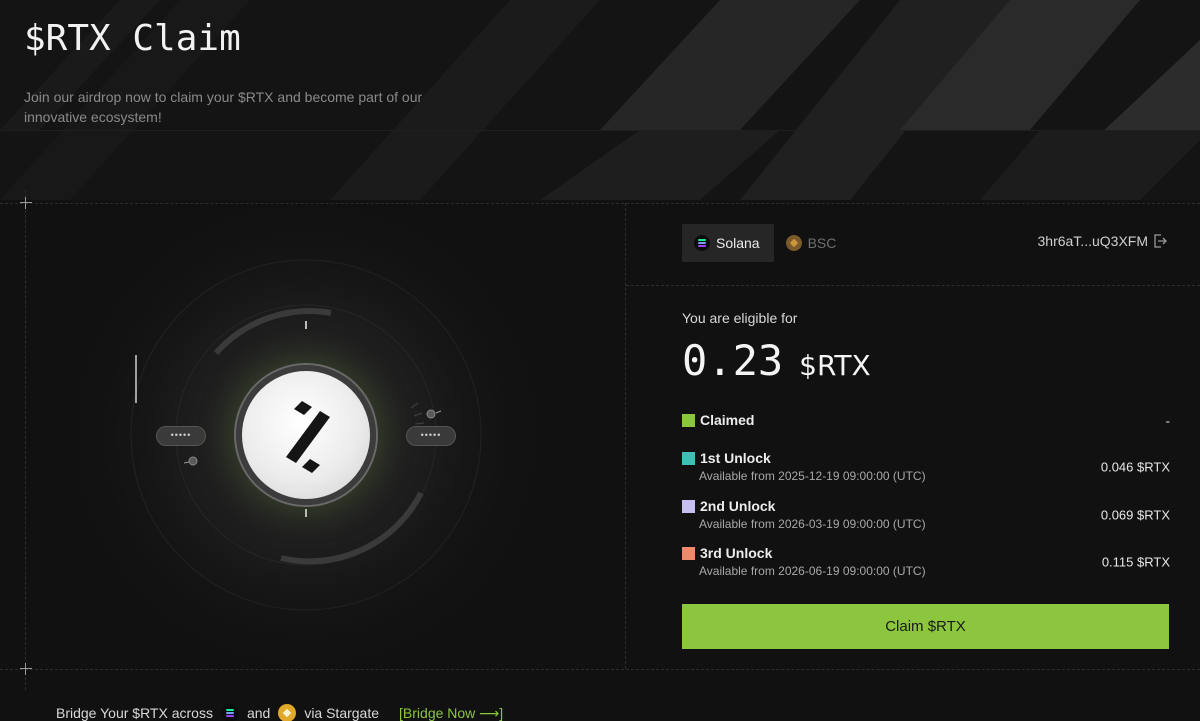 Image resolution: width=1200 pixels, height=721 pixels. I want to click on tab-solana-label: Solana, so click(738, 243).